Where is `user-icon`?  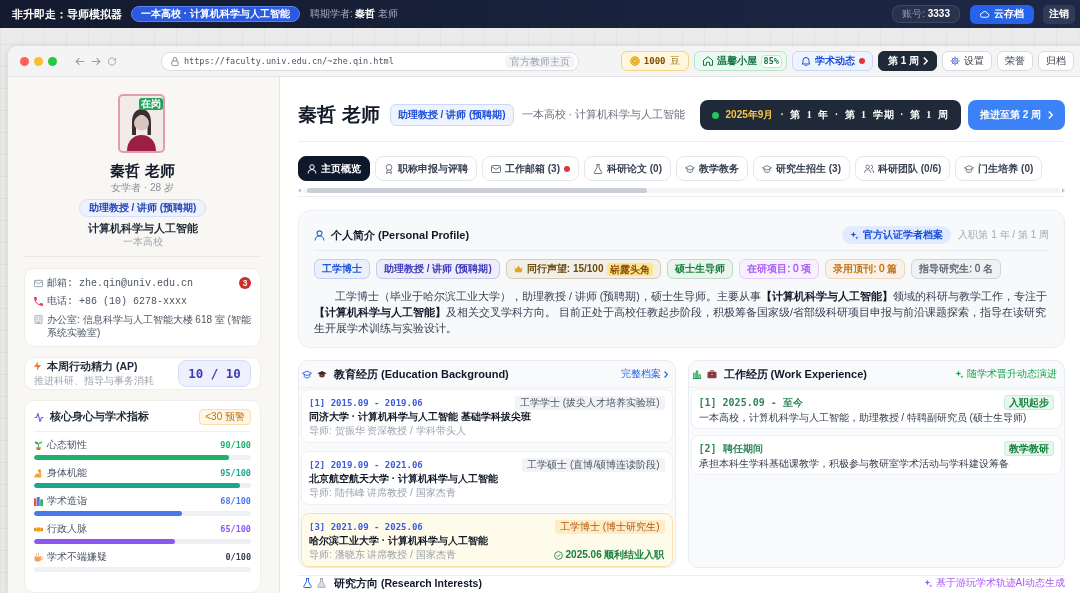
user-icon is located at coordinates (319, 235).